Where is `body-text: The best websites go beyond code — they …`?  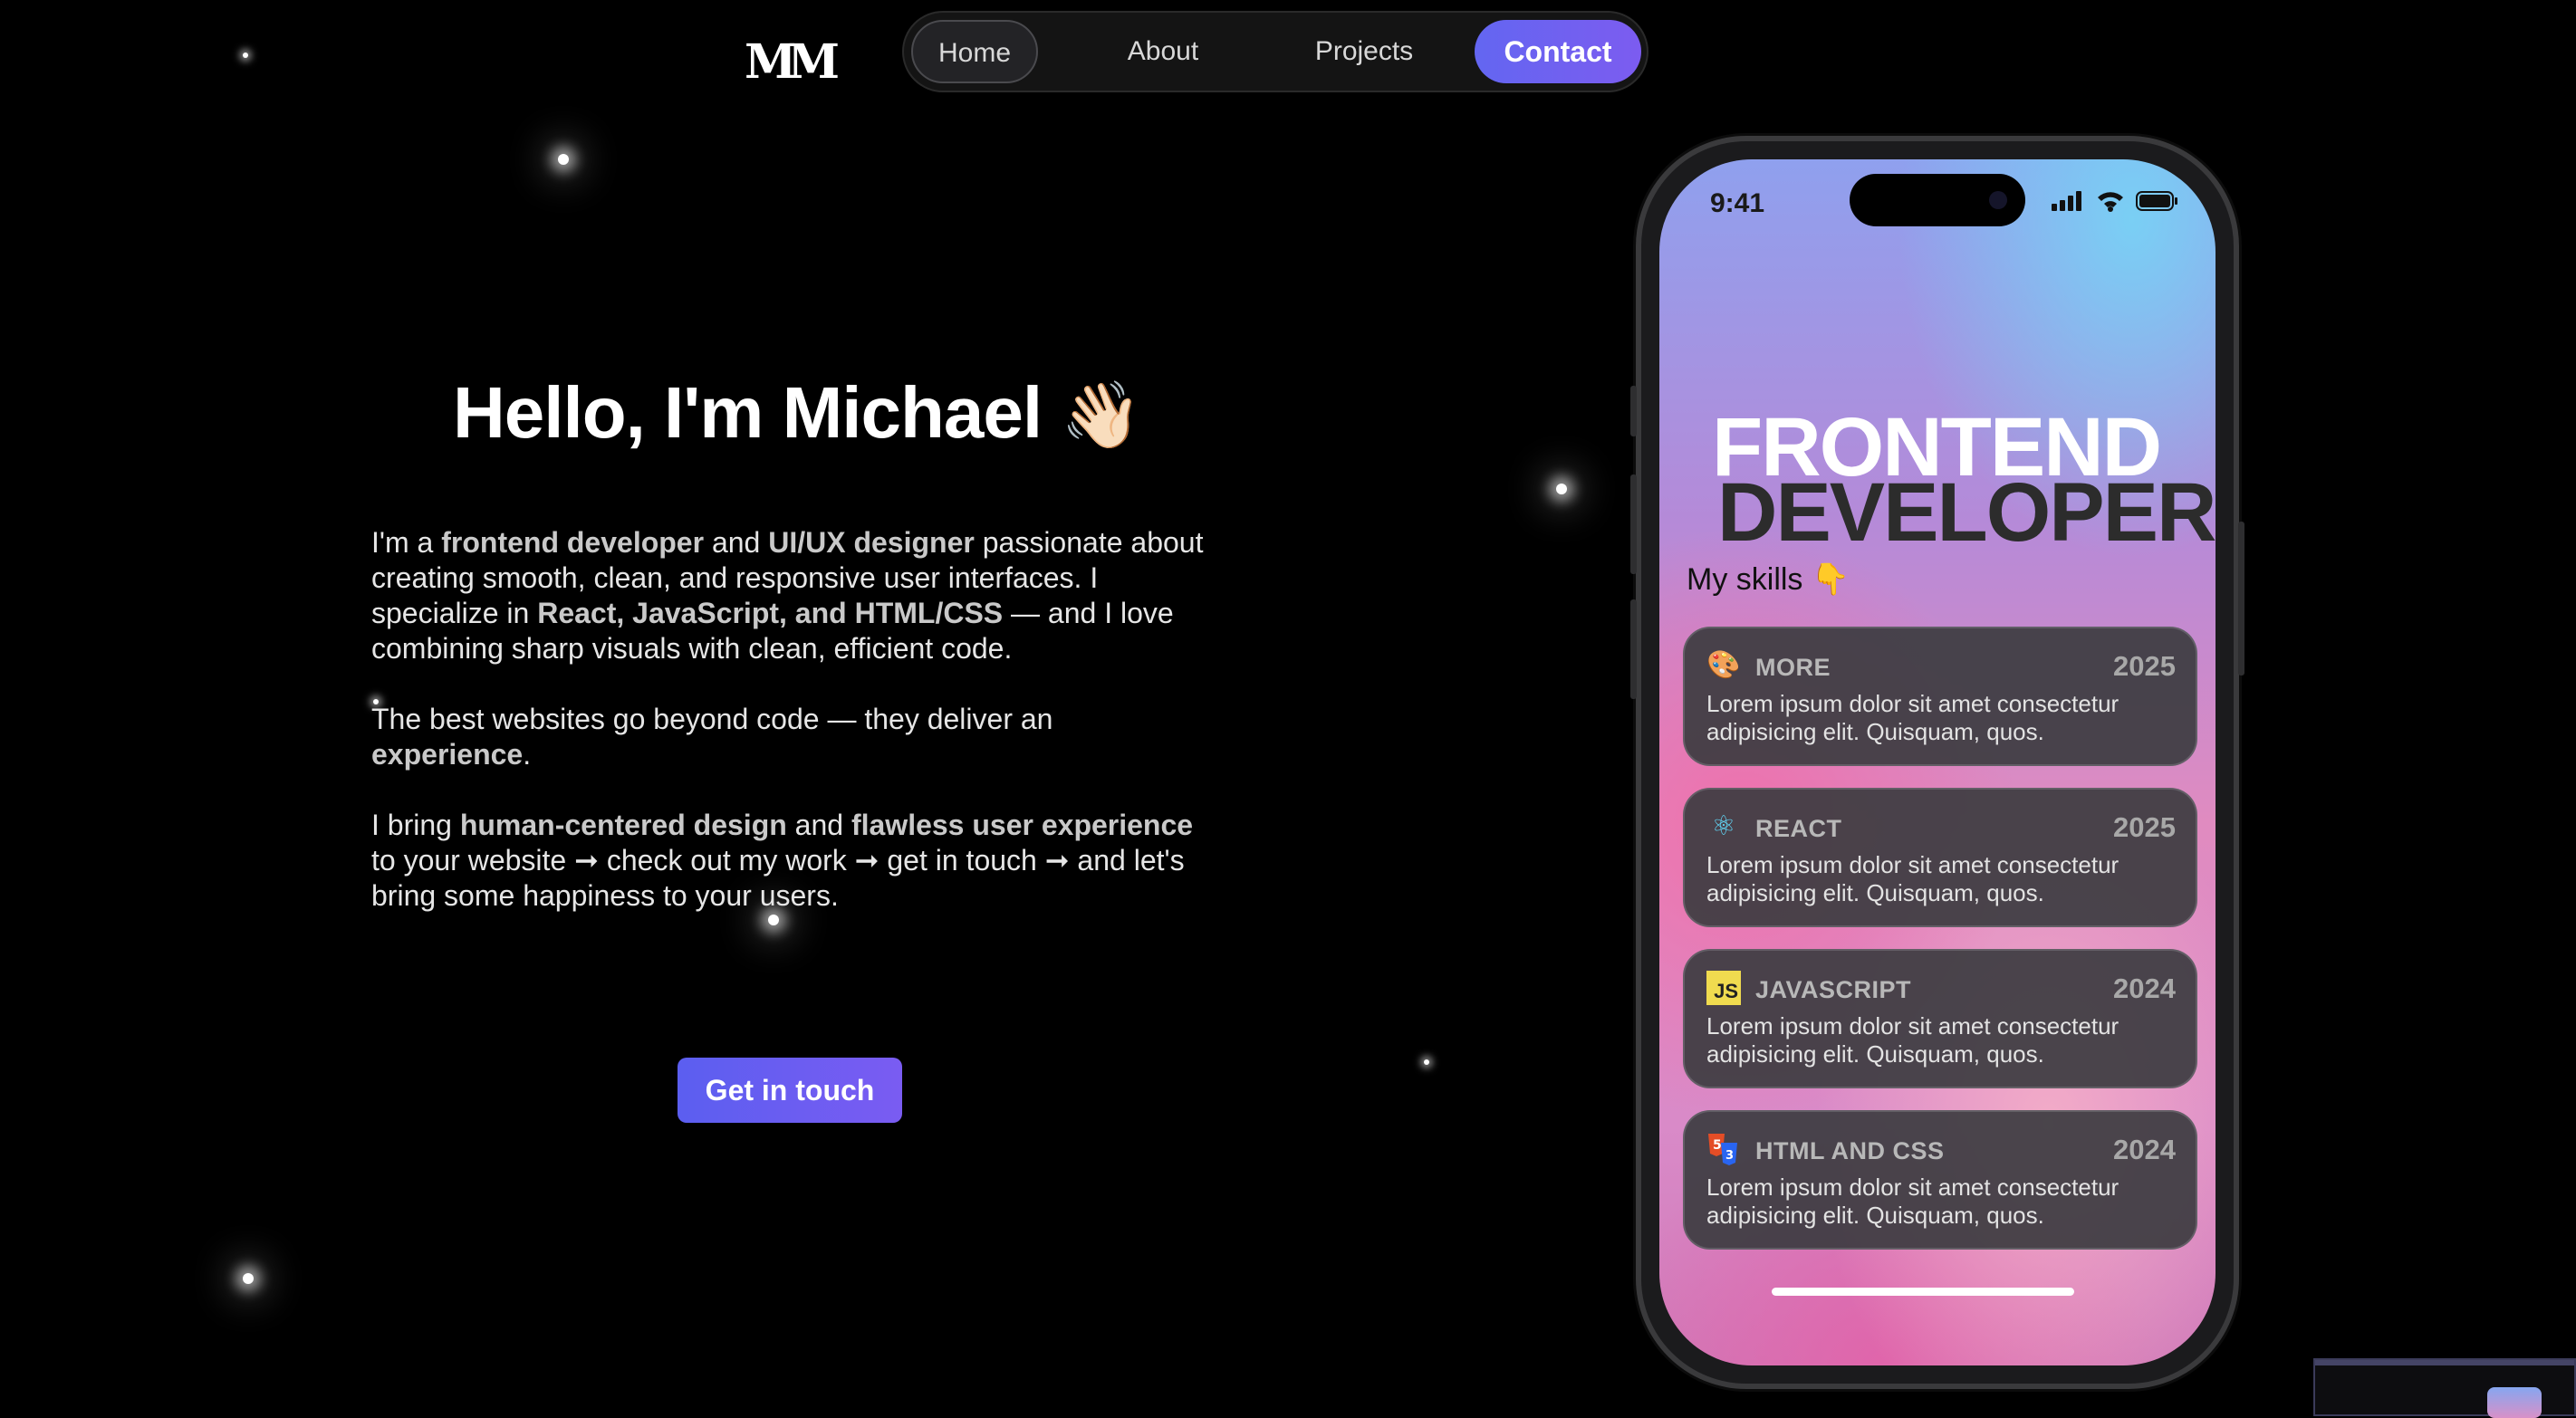 body-text: The best websites go beyond code — they … is located at coordinates (712, 719).